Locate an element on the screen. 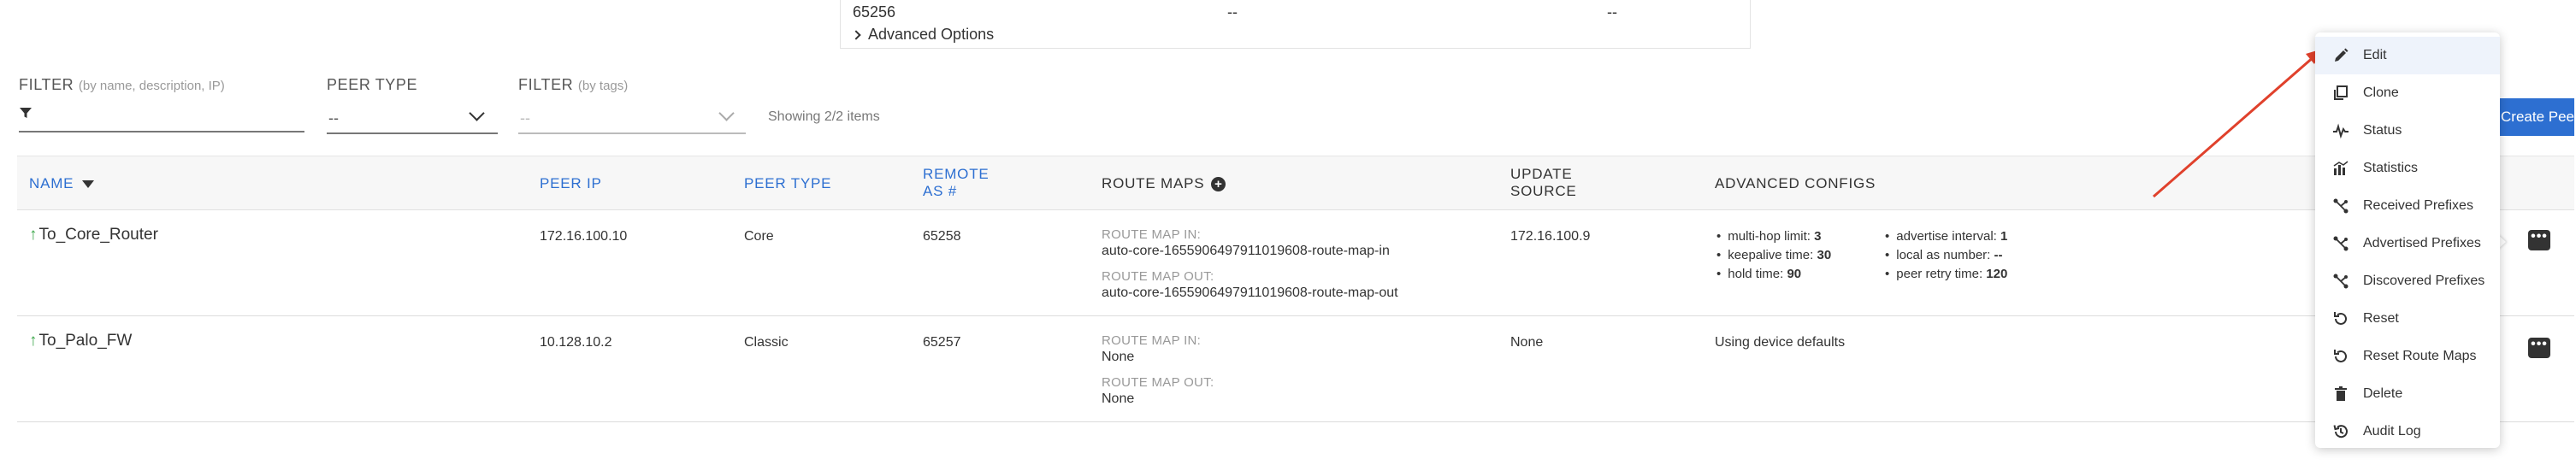 The image size is (2576, 465). menu-item-reset-route-maps: Reset Route Maps is located at coordinates (2407, 356).